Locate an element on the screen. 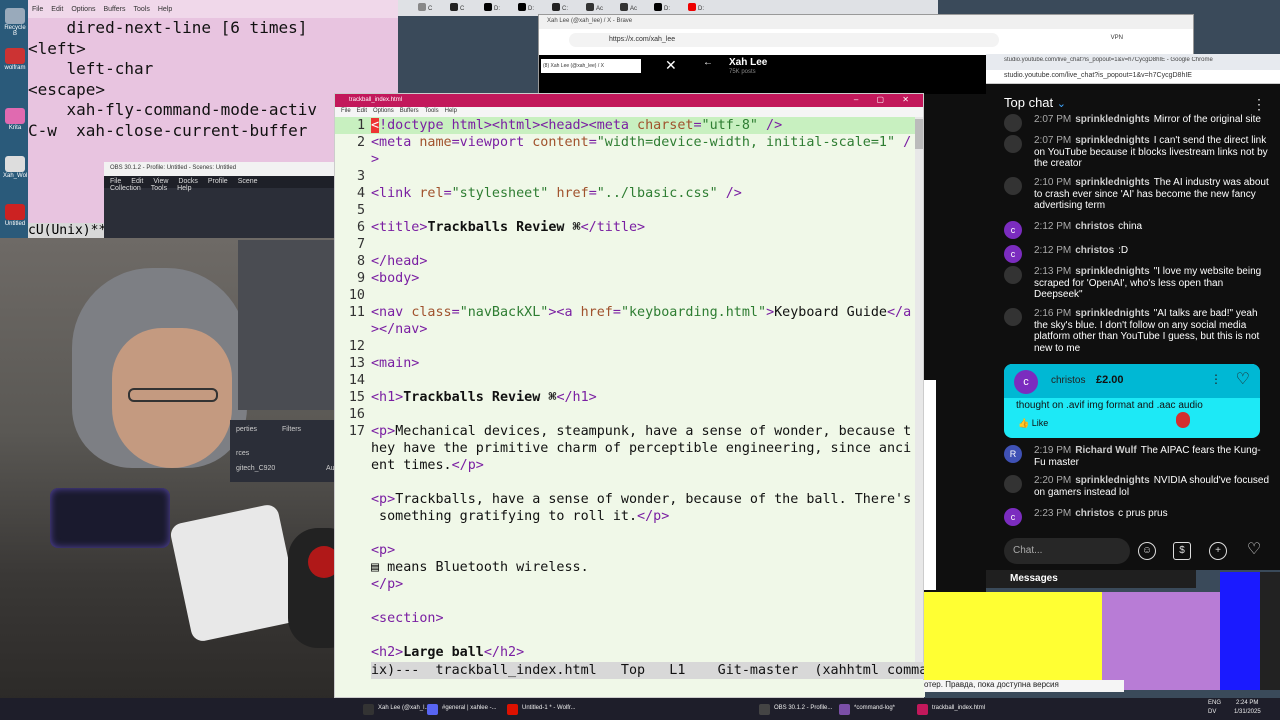 The image size is (1280, 720). editor-menu-options: Options is located at coordinates (383, 111).